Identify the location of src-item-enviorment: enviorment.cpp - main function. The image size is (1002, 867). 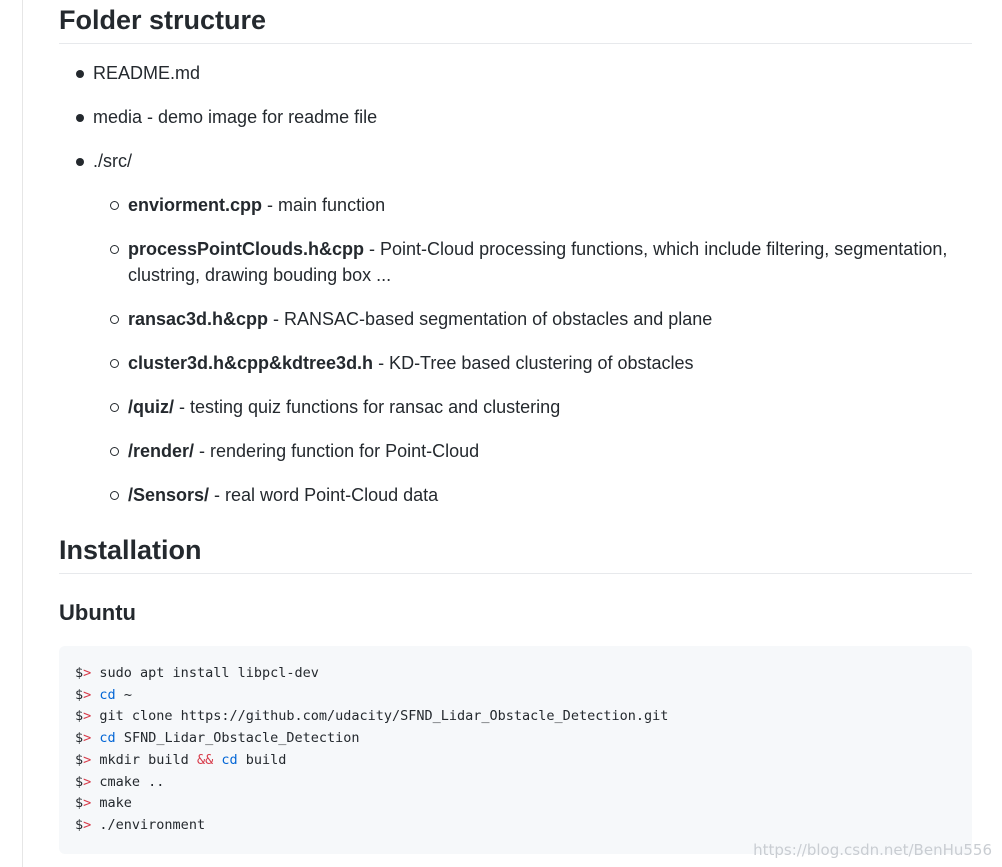
(515, 205).